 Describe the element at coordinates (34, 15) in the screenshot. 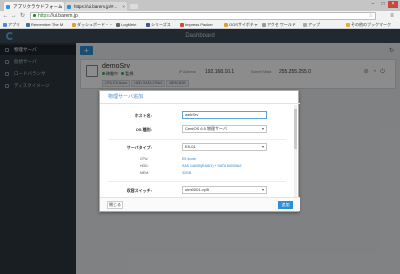

I see `lock-icon` at that location.